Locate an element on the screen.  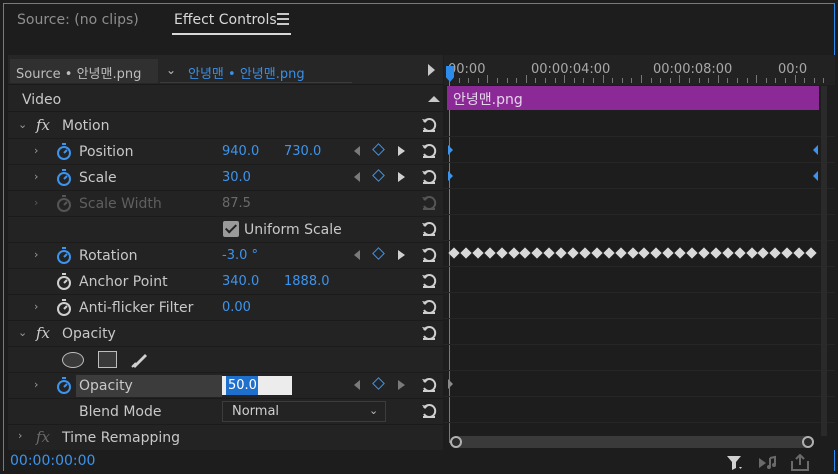
filter-icon is located at coordinates (735, 463).